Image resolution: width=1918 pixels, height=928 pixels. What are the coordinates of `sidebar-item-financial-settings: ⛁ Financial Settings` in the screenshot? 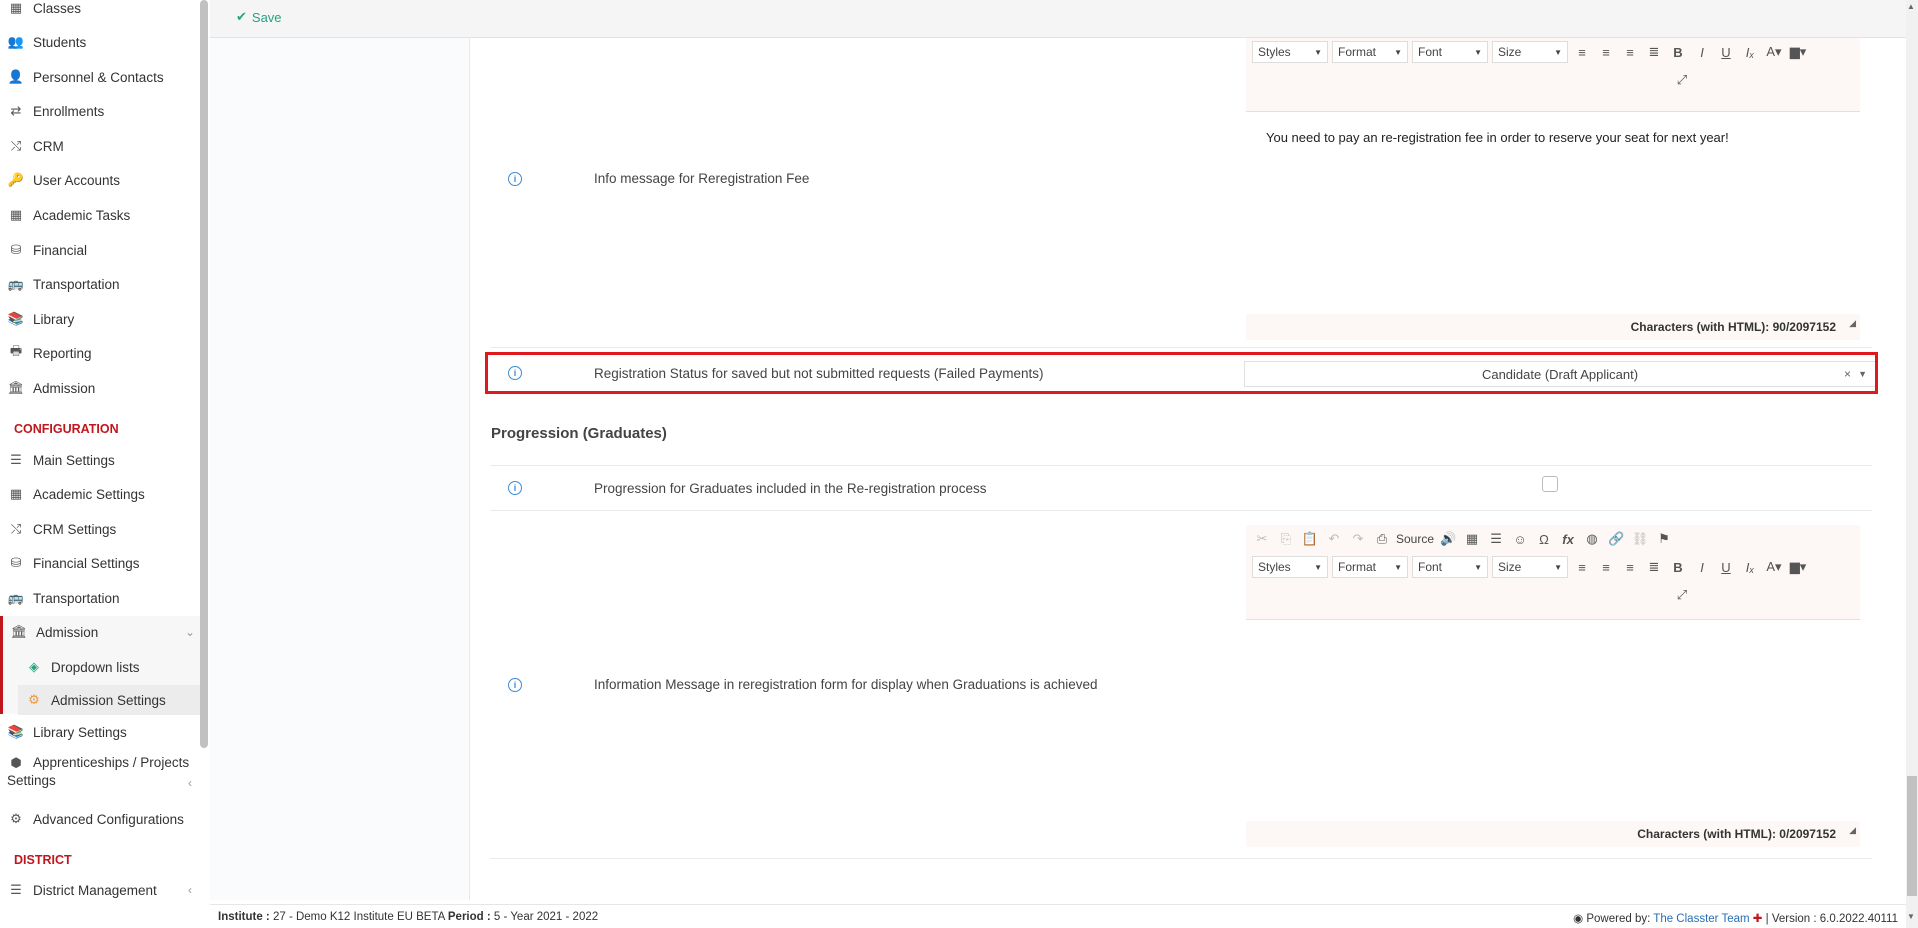 It's located at (100, 563).